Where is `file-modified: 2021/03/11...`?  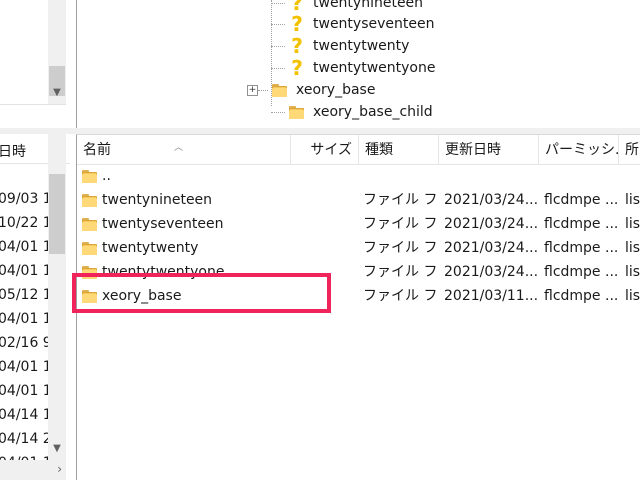 file-modified: 2021/03/11... is located at coordinates (491, 296).